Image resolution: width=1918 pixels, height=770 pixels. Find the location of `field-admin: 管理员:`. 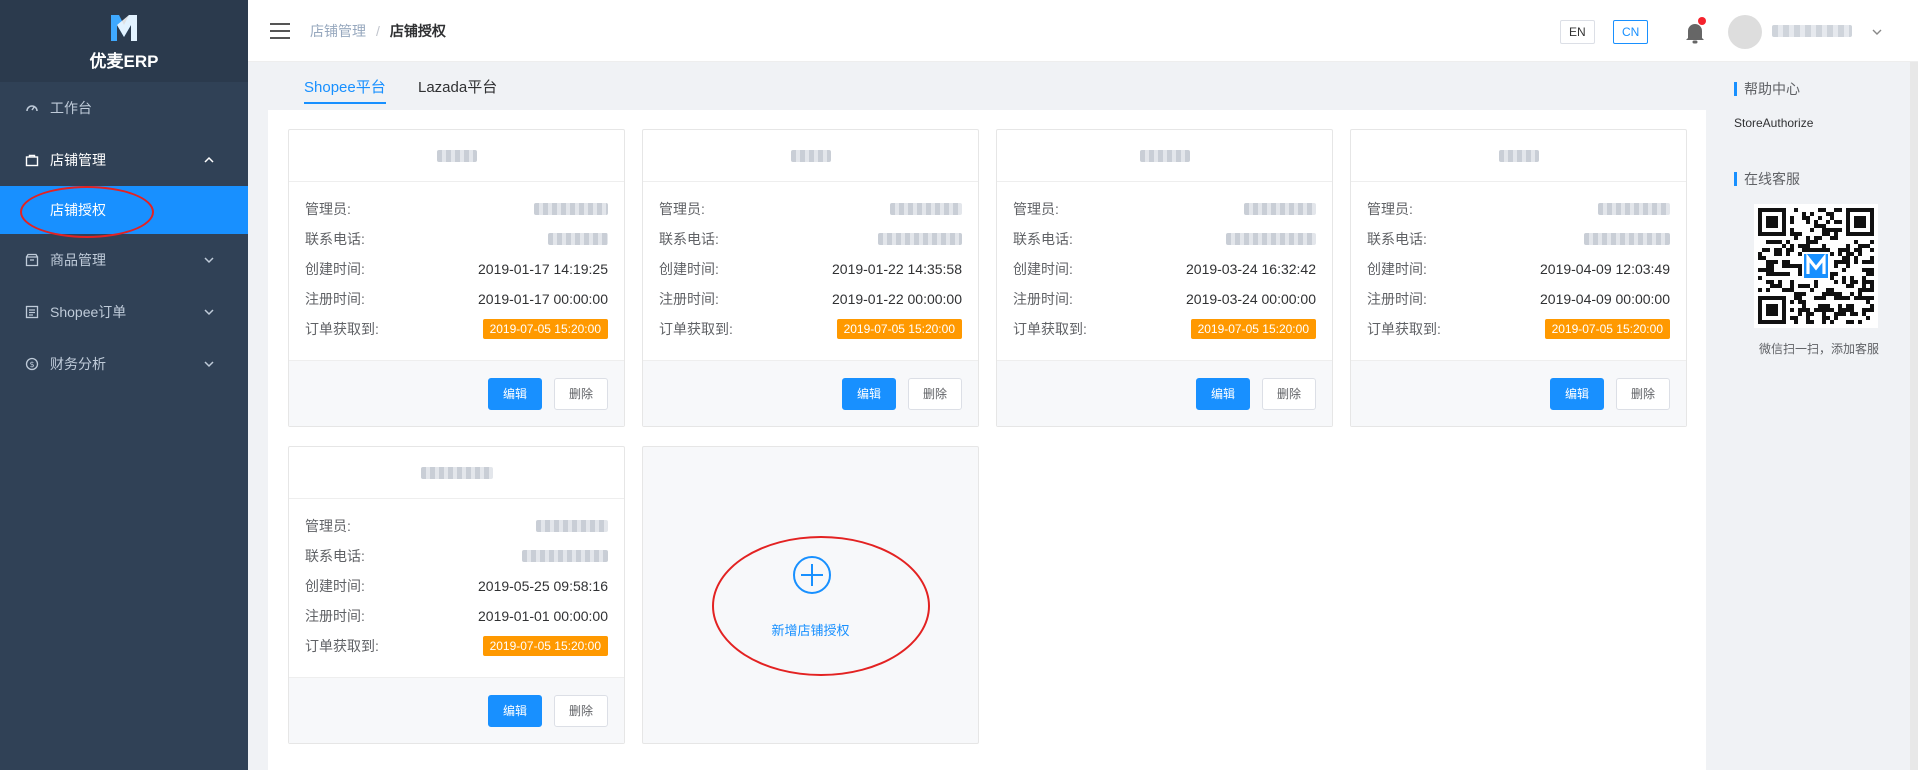

field-admin: 管理员: is located at coordinates (456, 526).